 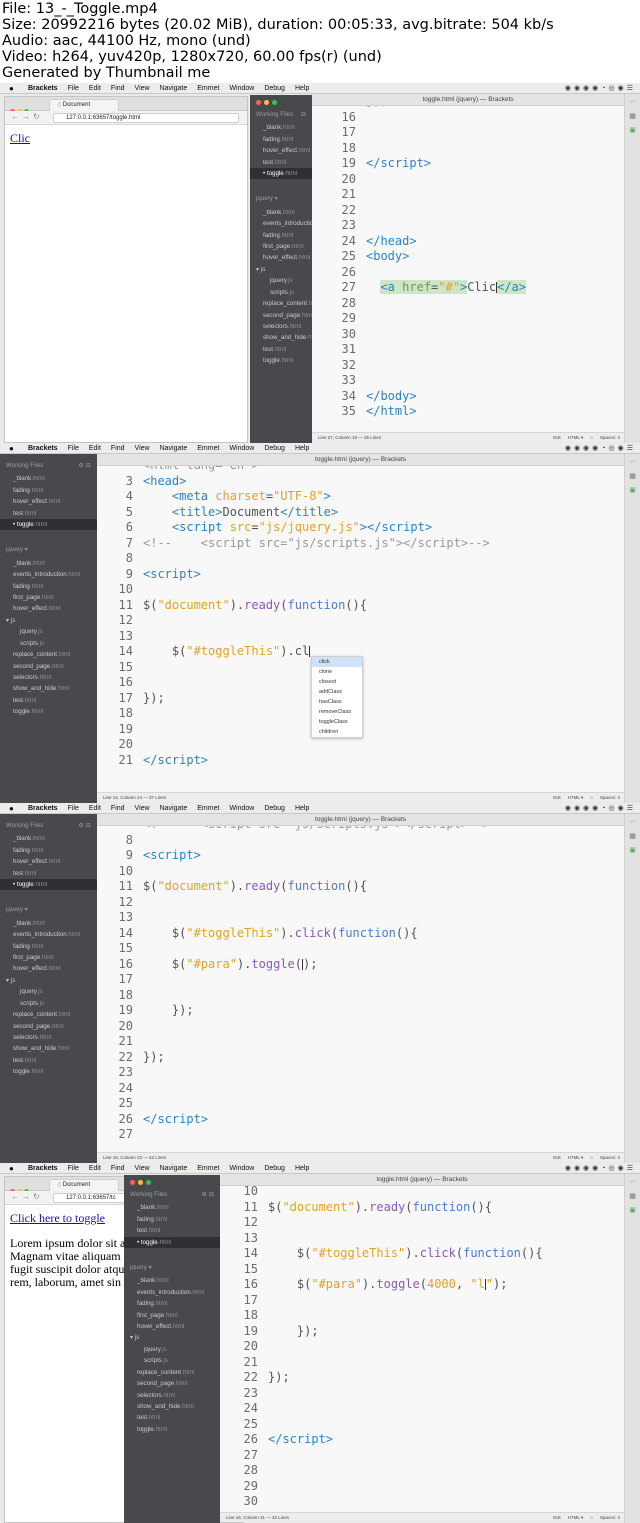 I want to click on minimize-icon, so click(x=266, y=102).